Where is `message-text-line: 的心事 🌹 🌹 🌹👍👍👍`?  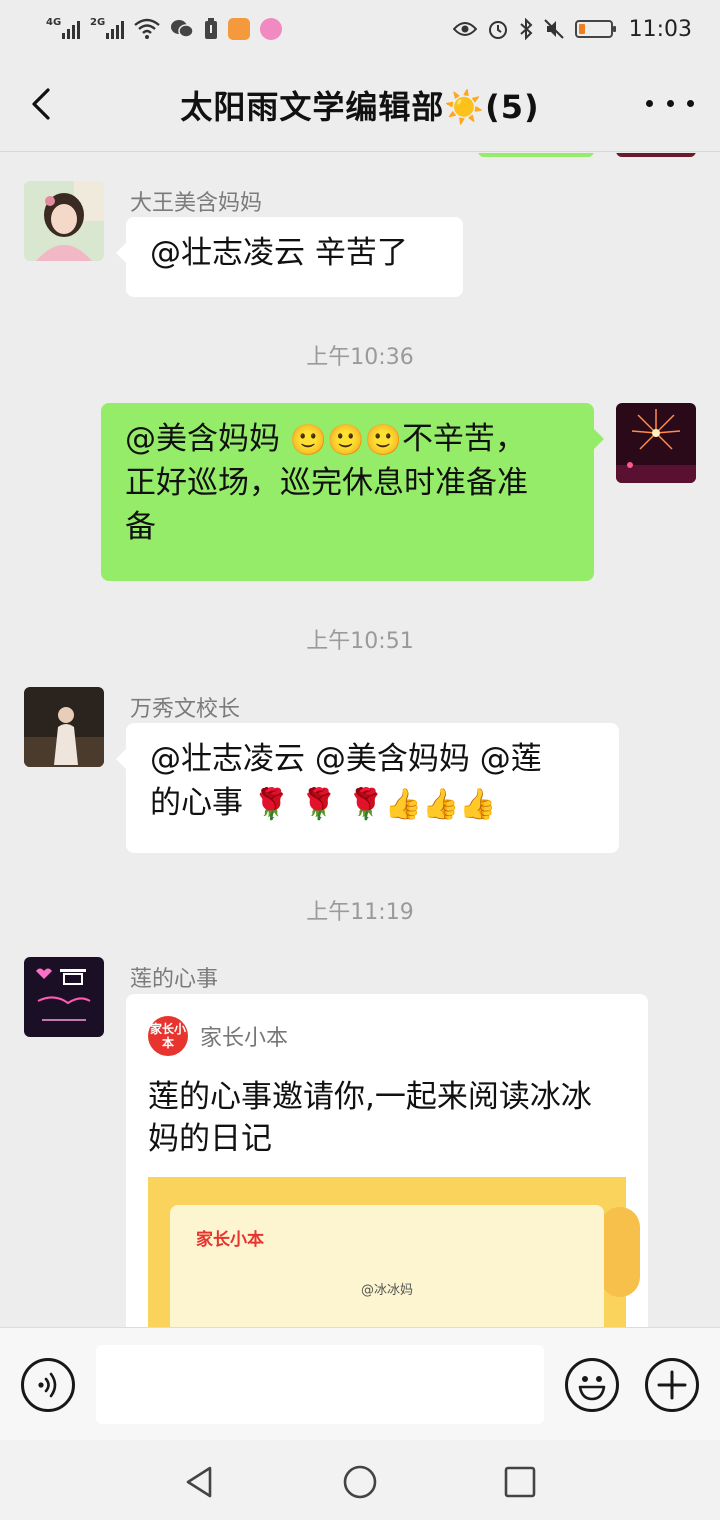 message-text-line: 的心事 🌹 🌹 🌹👍👍👍 is located at coordinates (323, 803).